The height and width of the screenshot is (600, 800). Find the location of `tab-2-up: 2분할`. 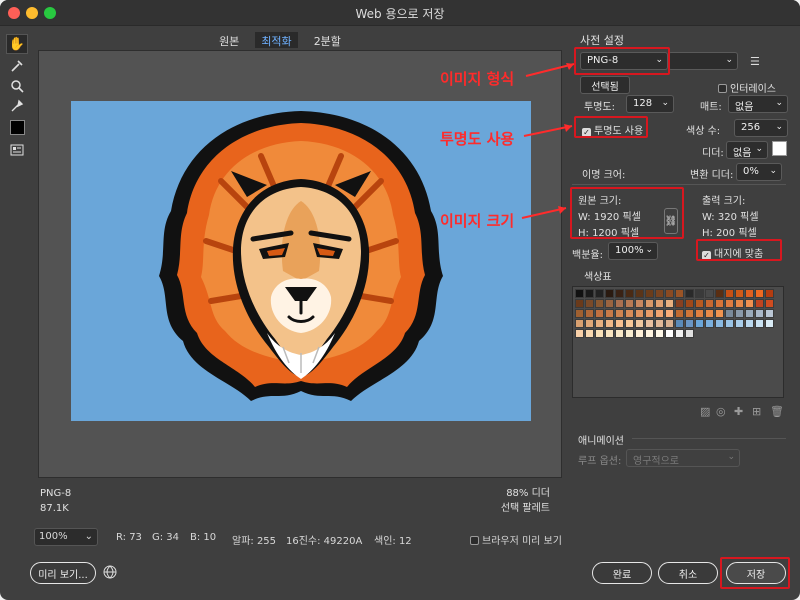

tab-2-up: 2분할 is located at coordinates (327, 40).